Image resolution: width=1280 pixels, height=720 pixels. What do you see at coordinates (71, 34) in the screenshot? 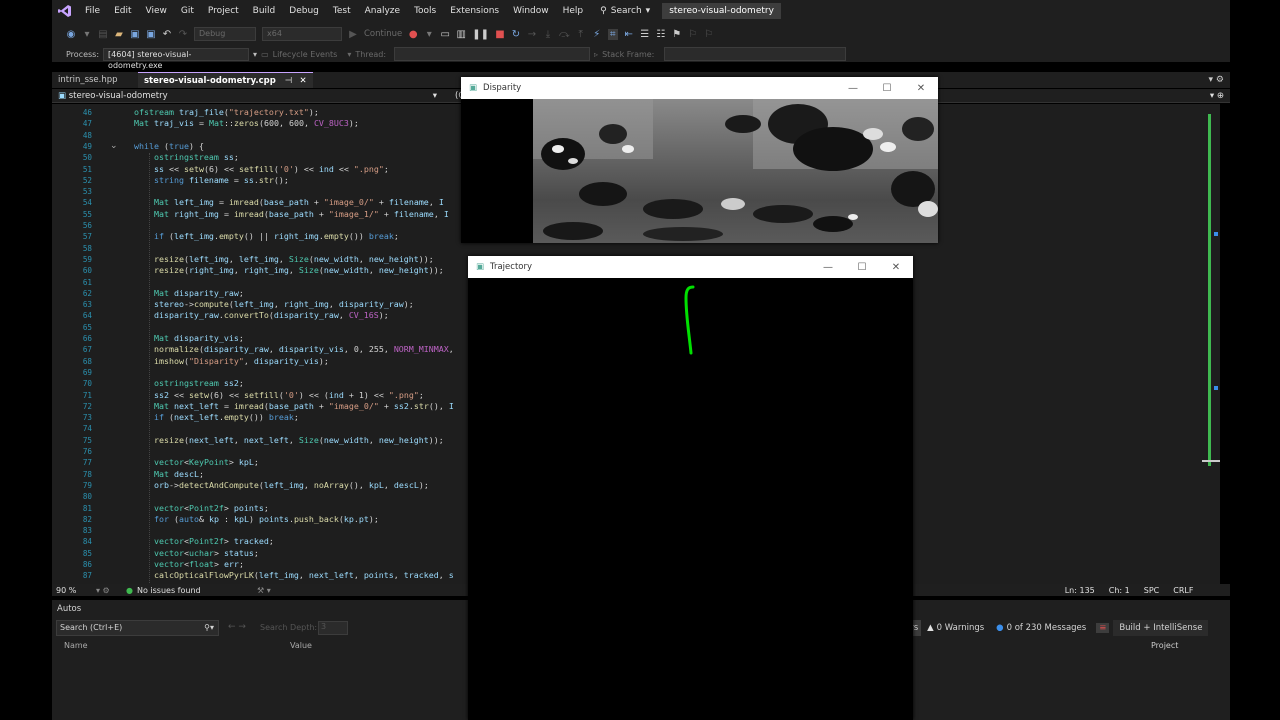
I see `navigate-back-icon: ◉` at bounding box center [71, 34].